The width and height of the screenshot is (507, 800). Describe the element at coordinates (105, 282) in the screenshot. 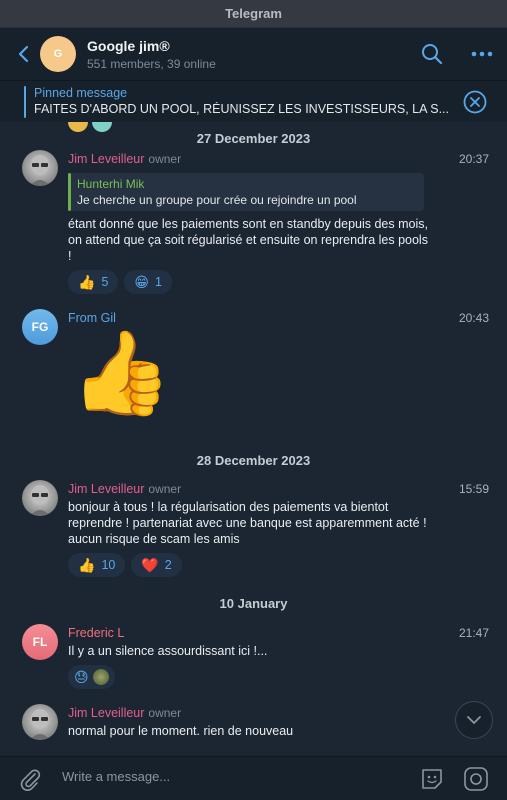

I see `reaction-count: 5` at that location.